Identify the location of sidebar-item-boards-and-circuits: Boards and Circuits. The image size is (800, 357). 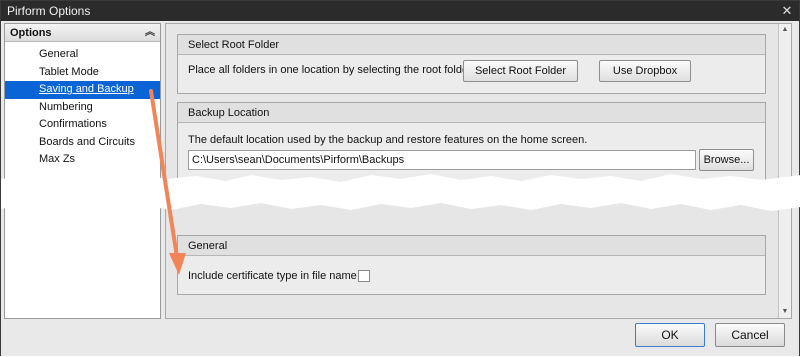
(82, 143).